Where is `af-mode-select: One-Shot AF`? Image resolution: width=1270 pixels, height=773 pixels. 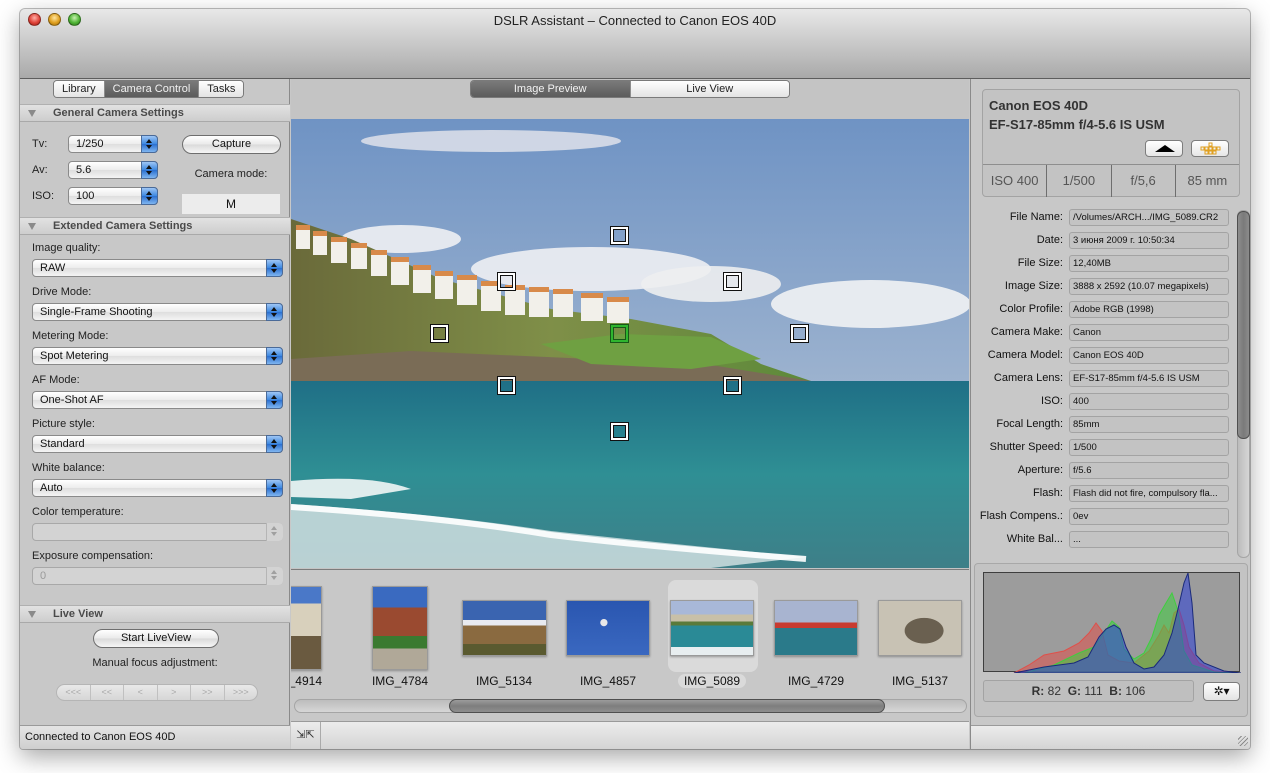 af-mode-select: One-Shot AF is located at coordinates (157, 400).